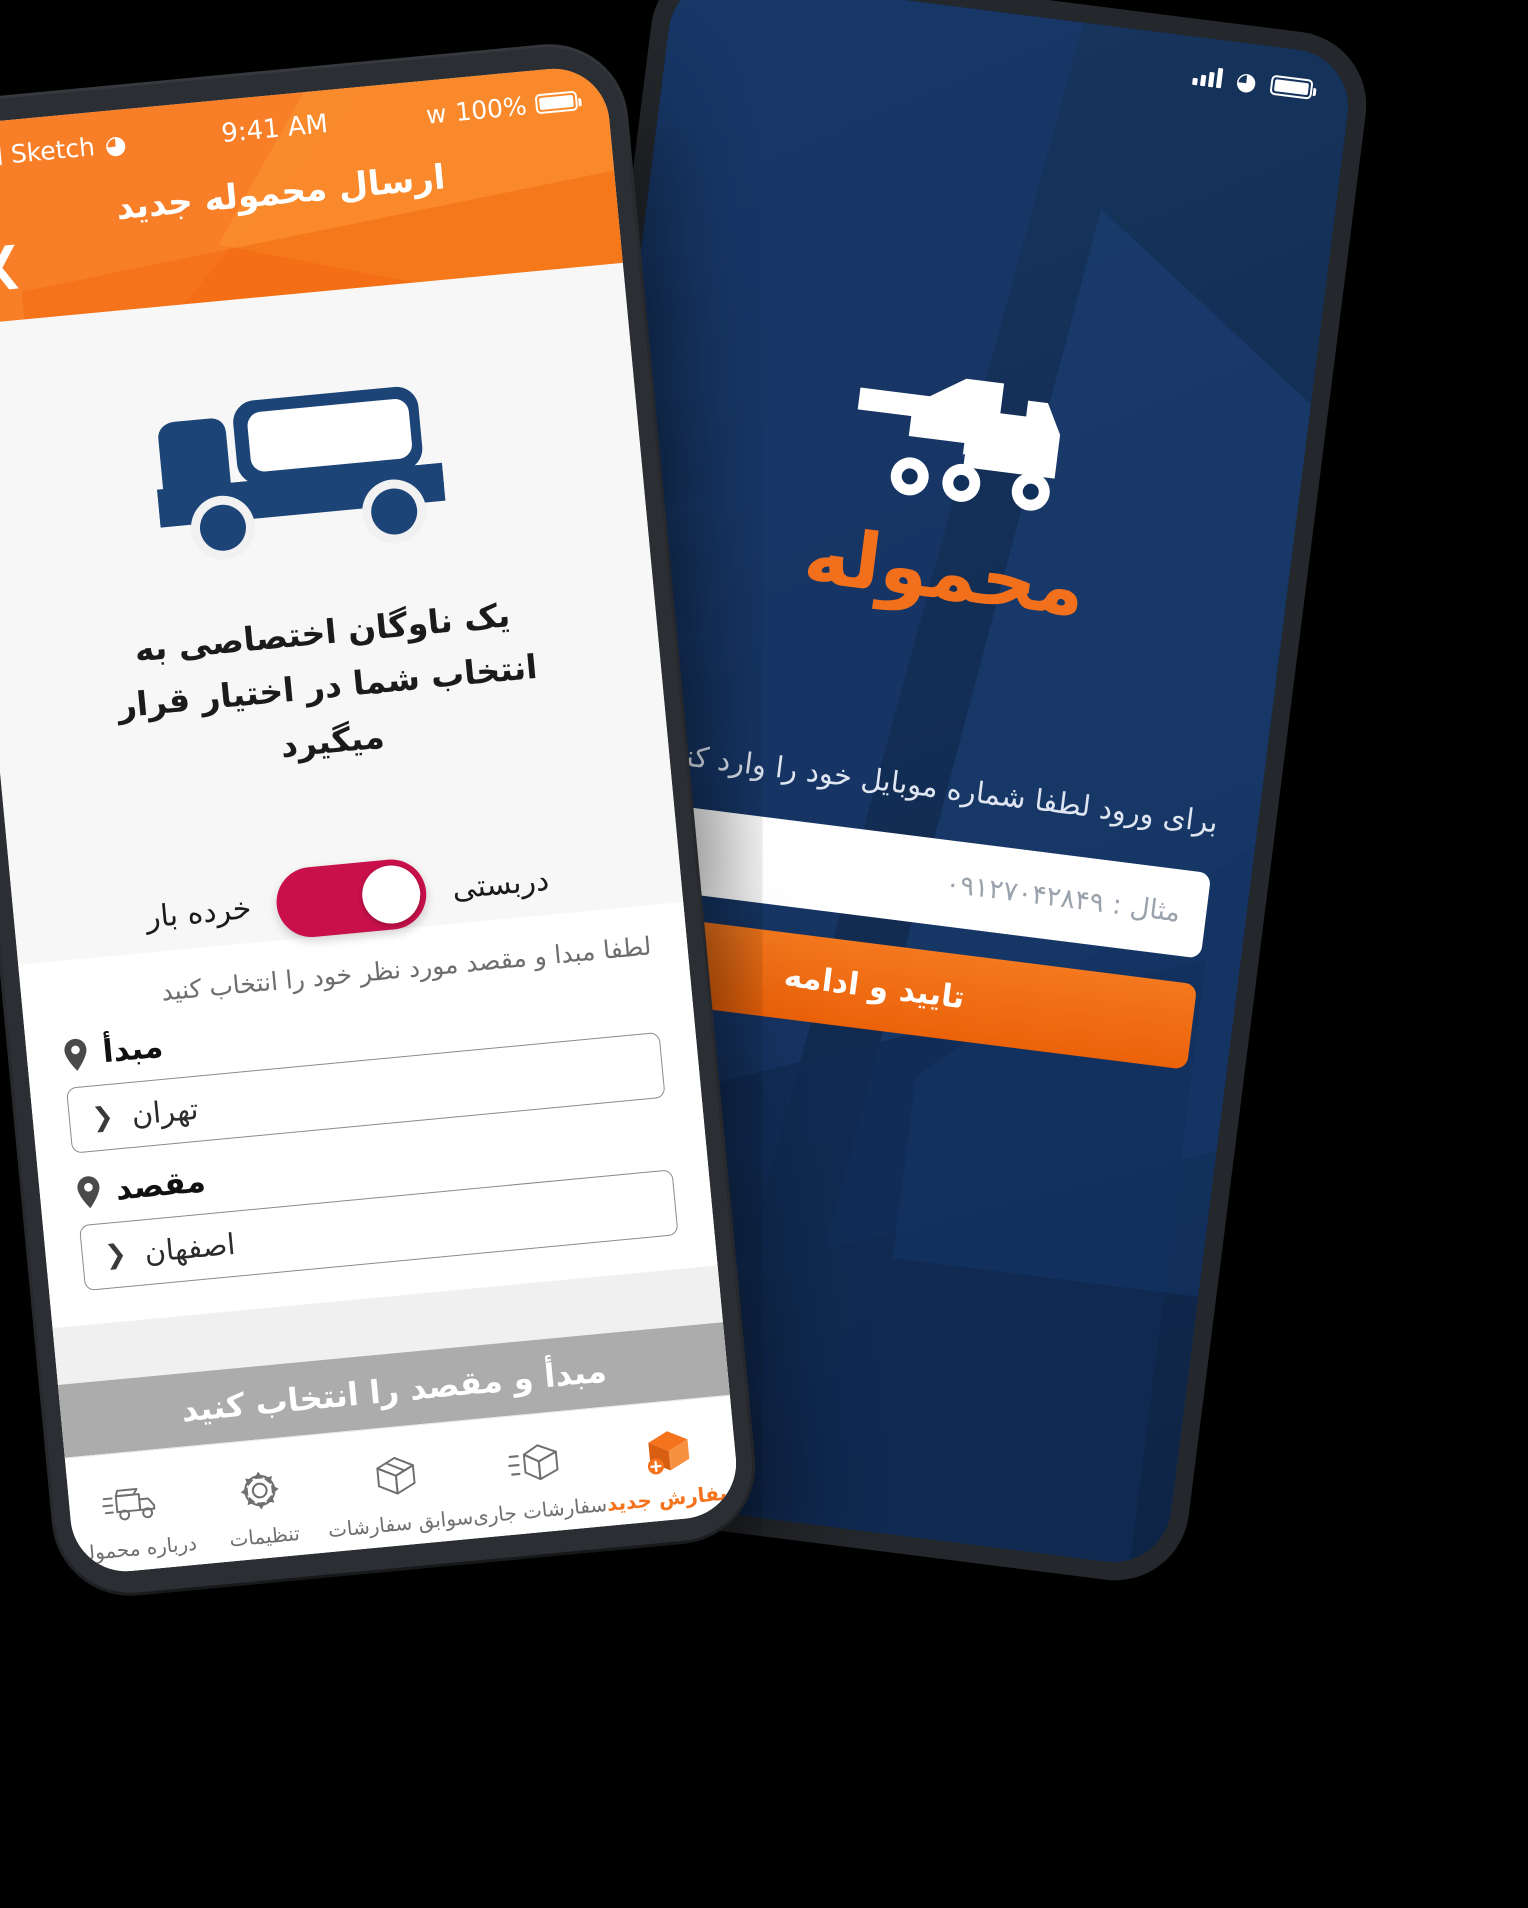  Describe the element at coordinates (165, 1112) in the screenshot. I see `origin-value: تهران` at that location.